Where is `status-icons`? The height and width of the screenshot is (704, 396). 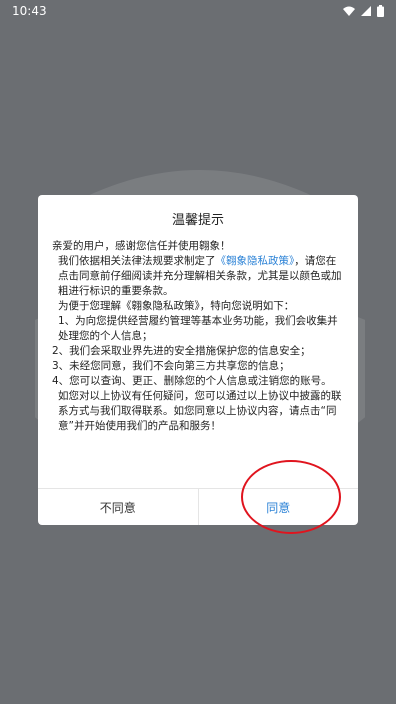 status-icons is located at coordinates (363, 11).